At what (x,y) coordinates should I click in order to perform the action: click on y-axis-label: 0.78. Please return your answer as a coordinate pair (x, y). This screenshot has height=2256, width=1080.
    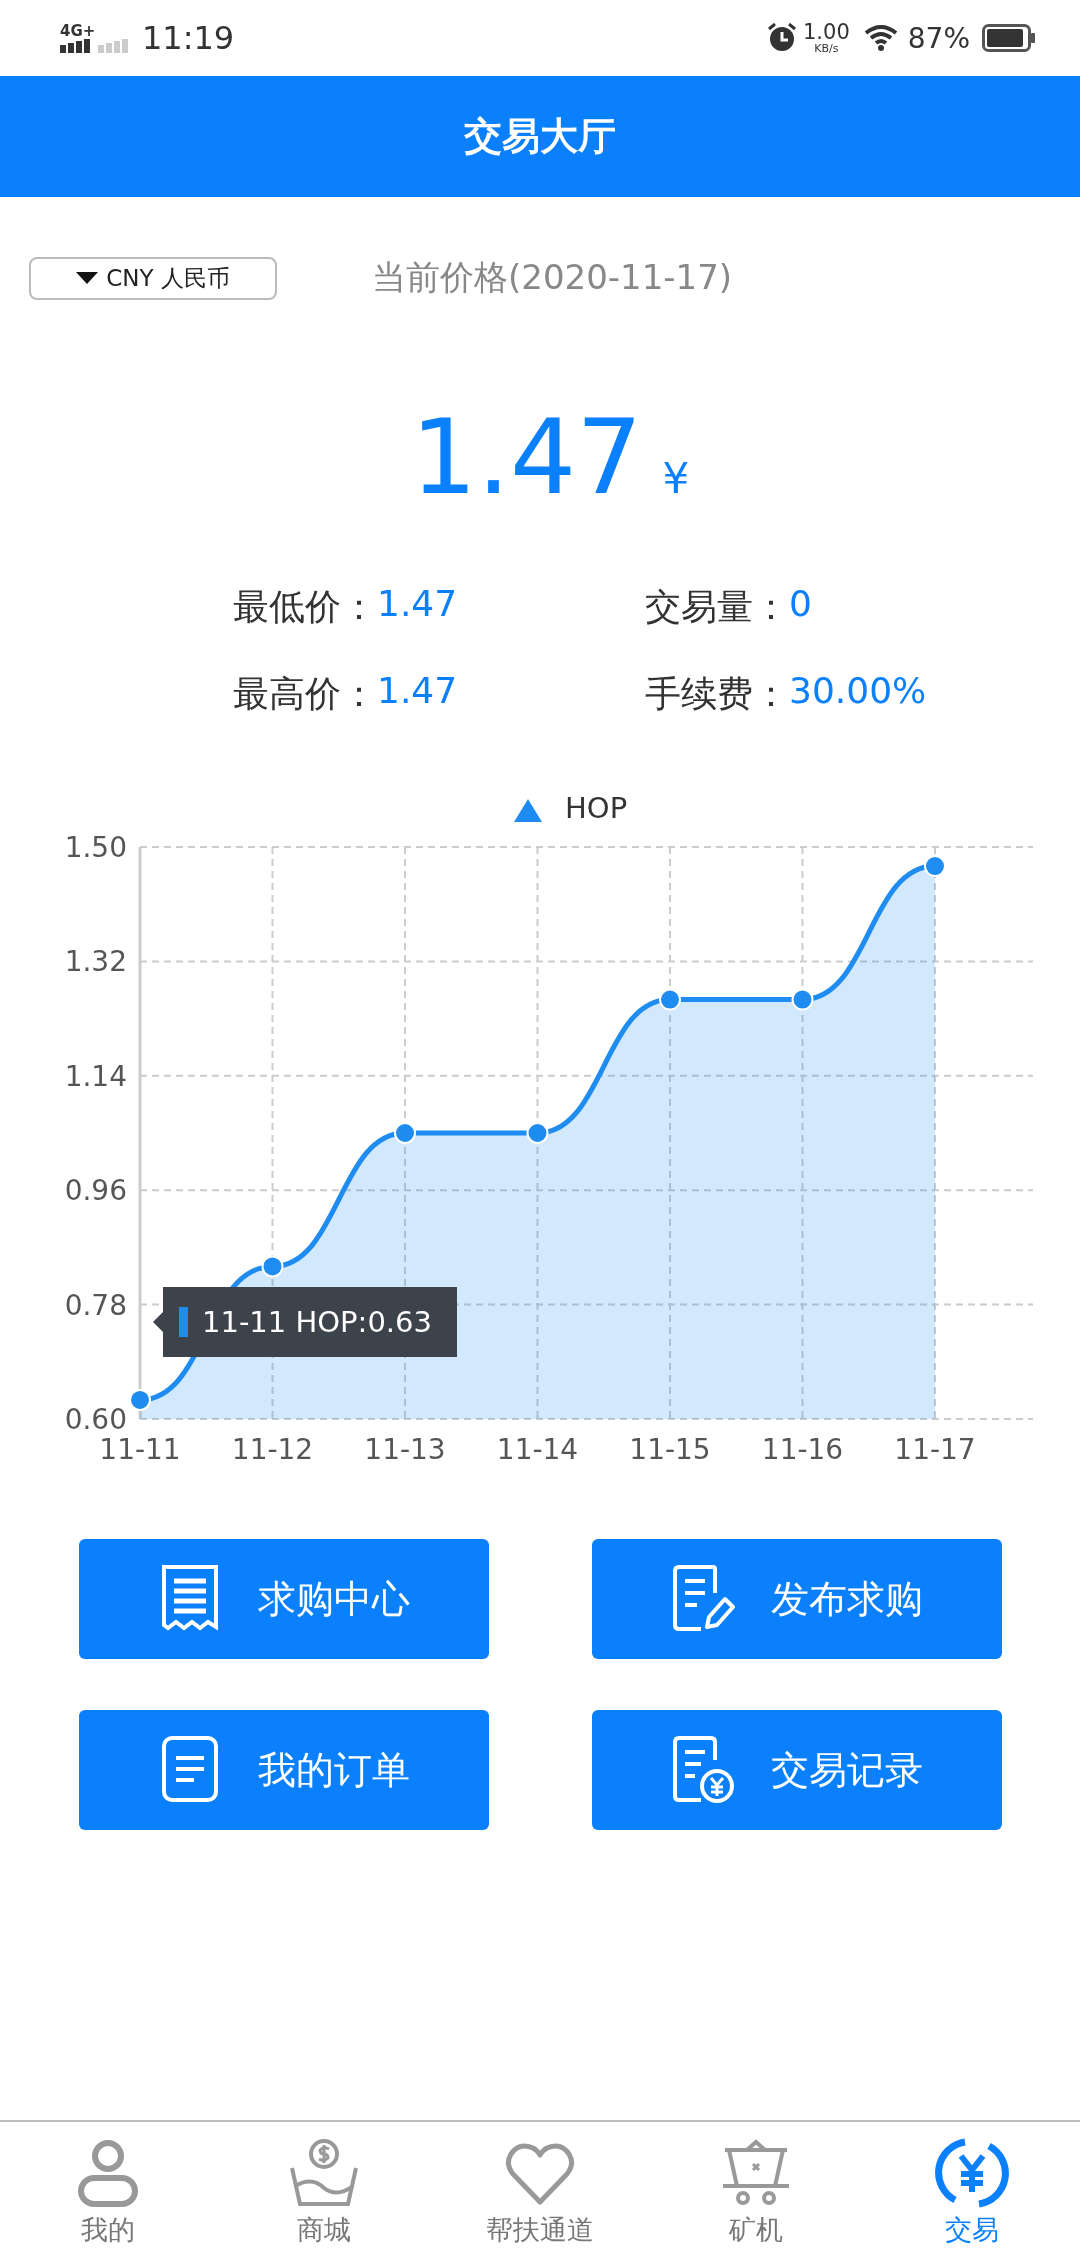
    Looking at the image, I should click on (95, 1305).